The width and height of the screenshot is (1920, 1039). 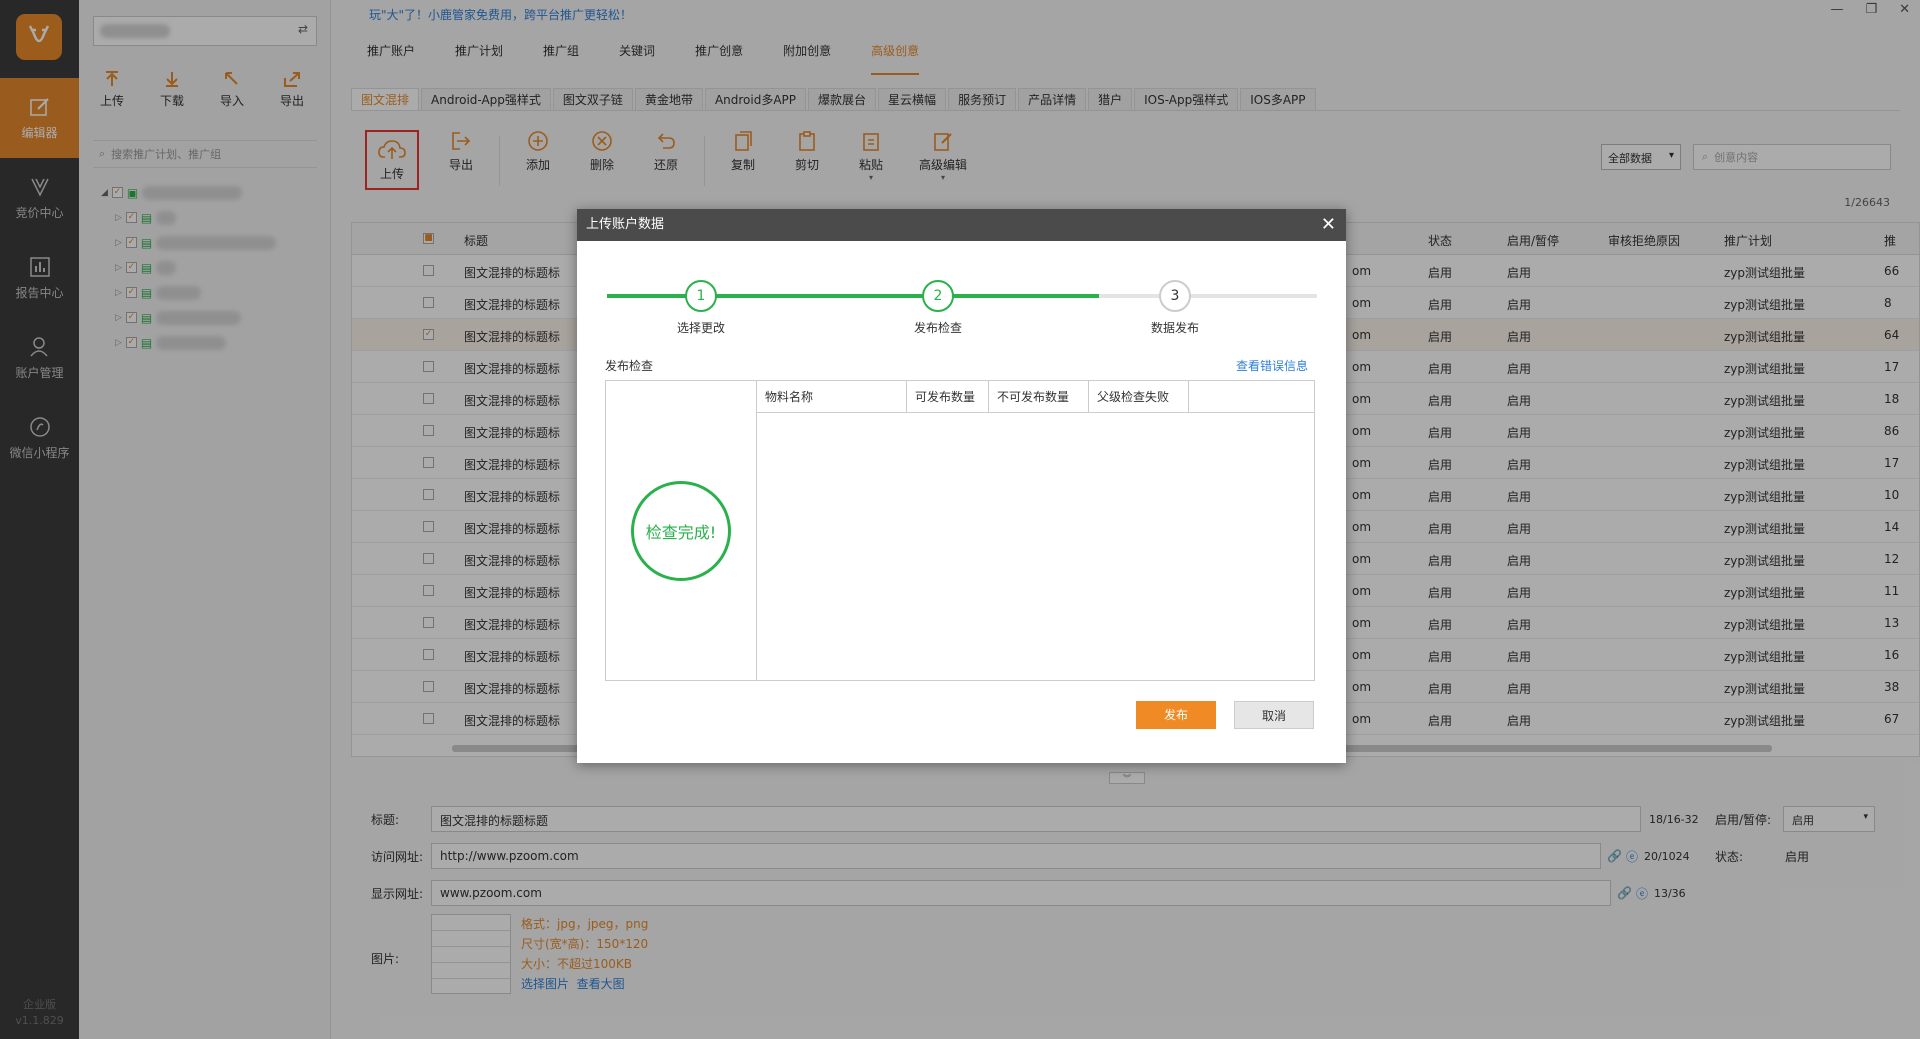 What do you see at coordinates (625, 224) in the screenshot?
I see `dialog-title: 上传账户数据` at bounding box center [625, 224].